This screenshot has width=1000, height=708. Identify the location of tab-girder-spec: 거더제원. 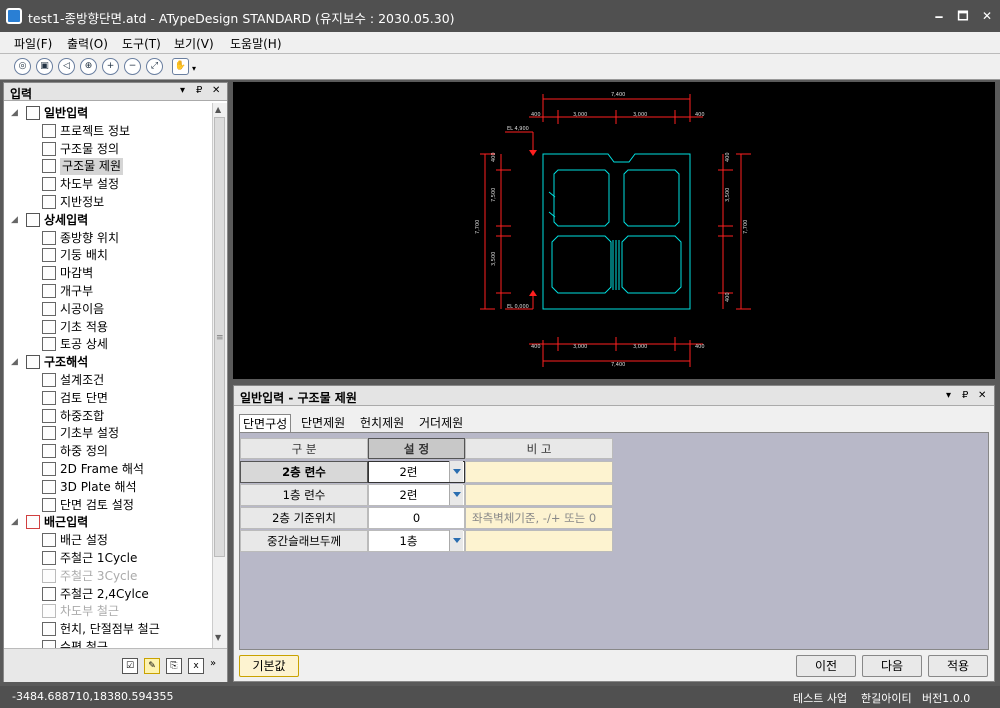
(441, 423).